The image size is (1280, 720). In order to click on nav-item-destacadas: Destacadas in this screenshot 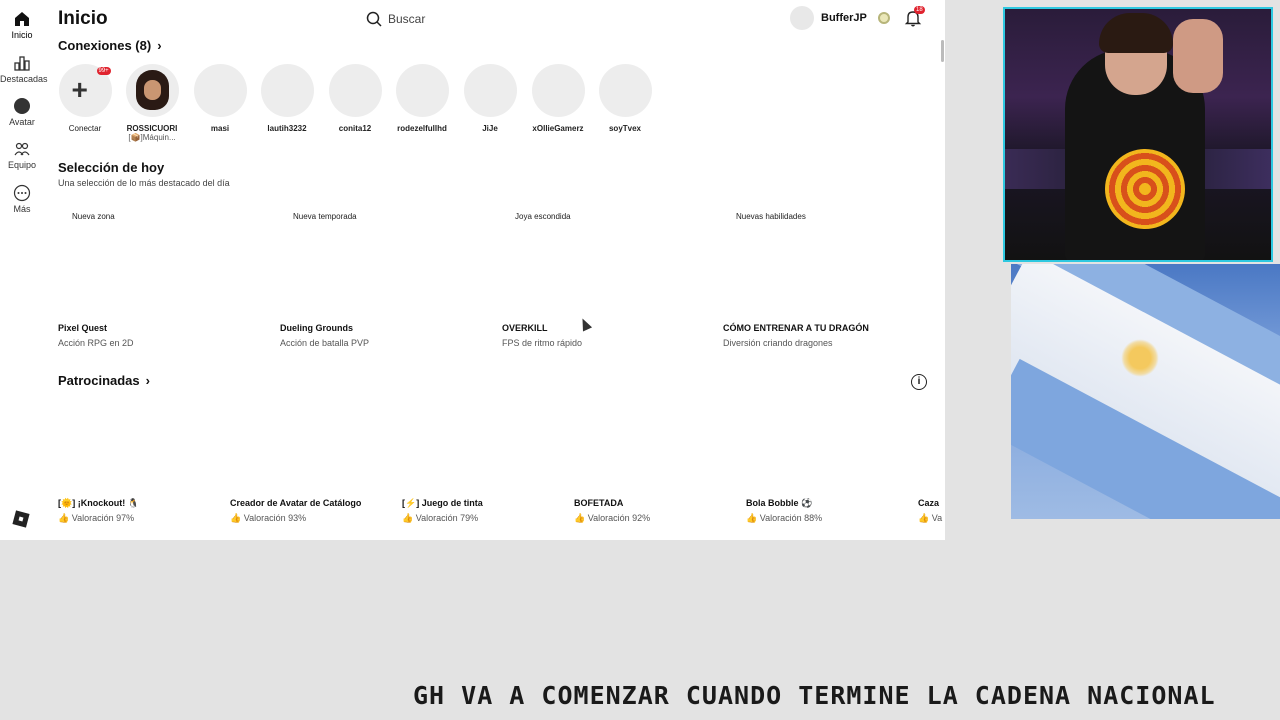, I will do `click(24, 69)`.